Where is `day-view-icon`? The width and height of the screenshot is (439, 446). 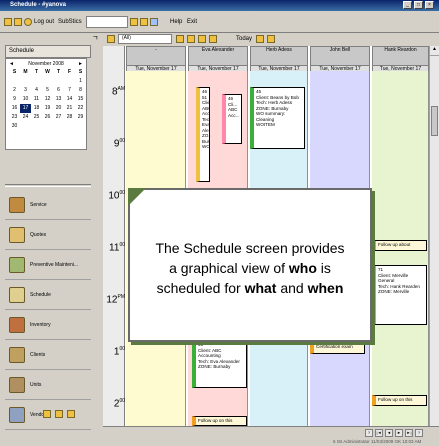
day-view-icon is located at coordinates (191, 39).